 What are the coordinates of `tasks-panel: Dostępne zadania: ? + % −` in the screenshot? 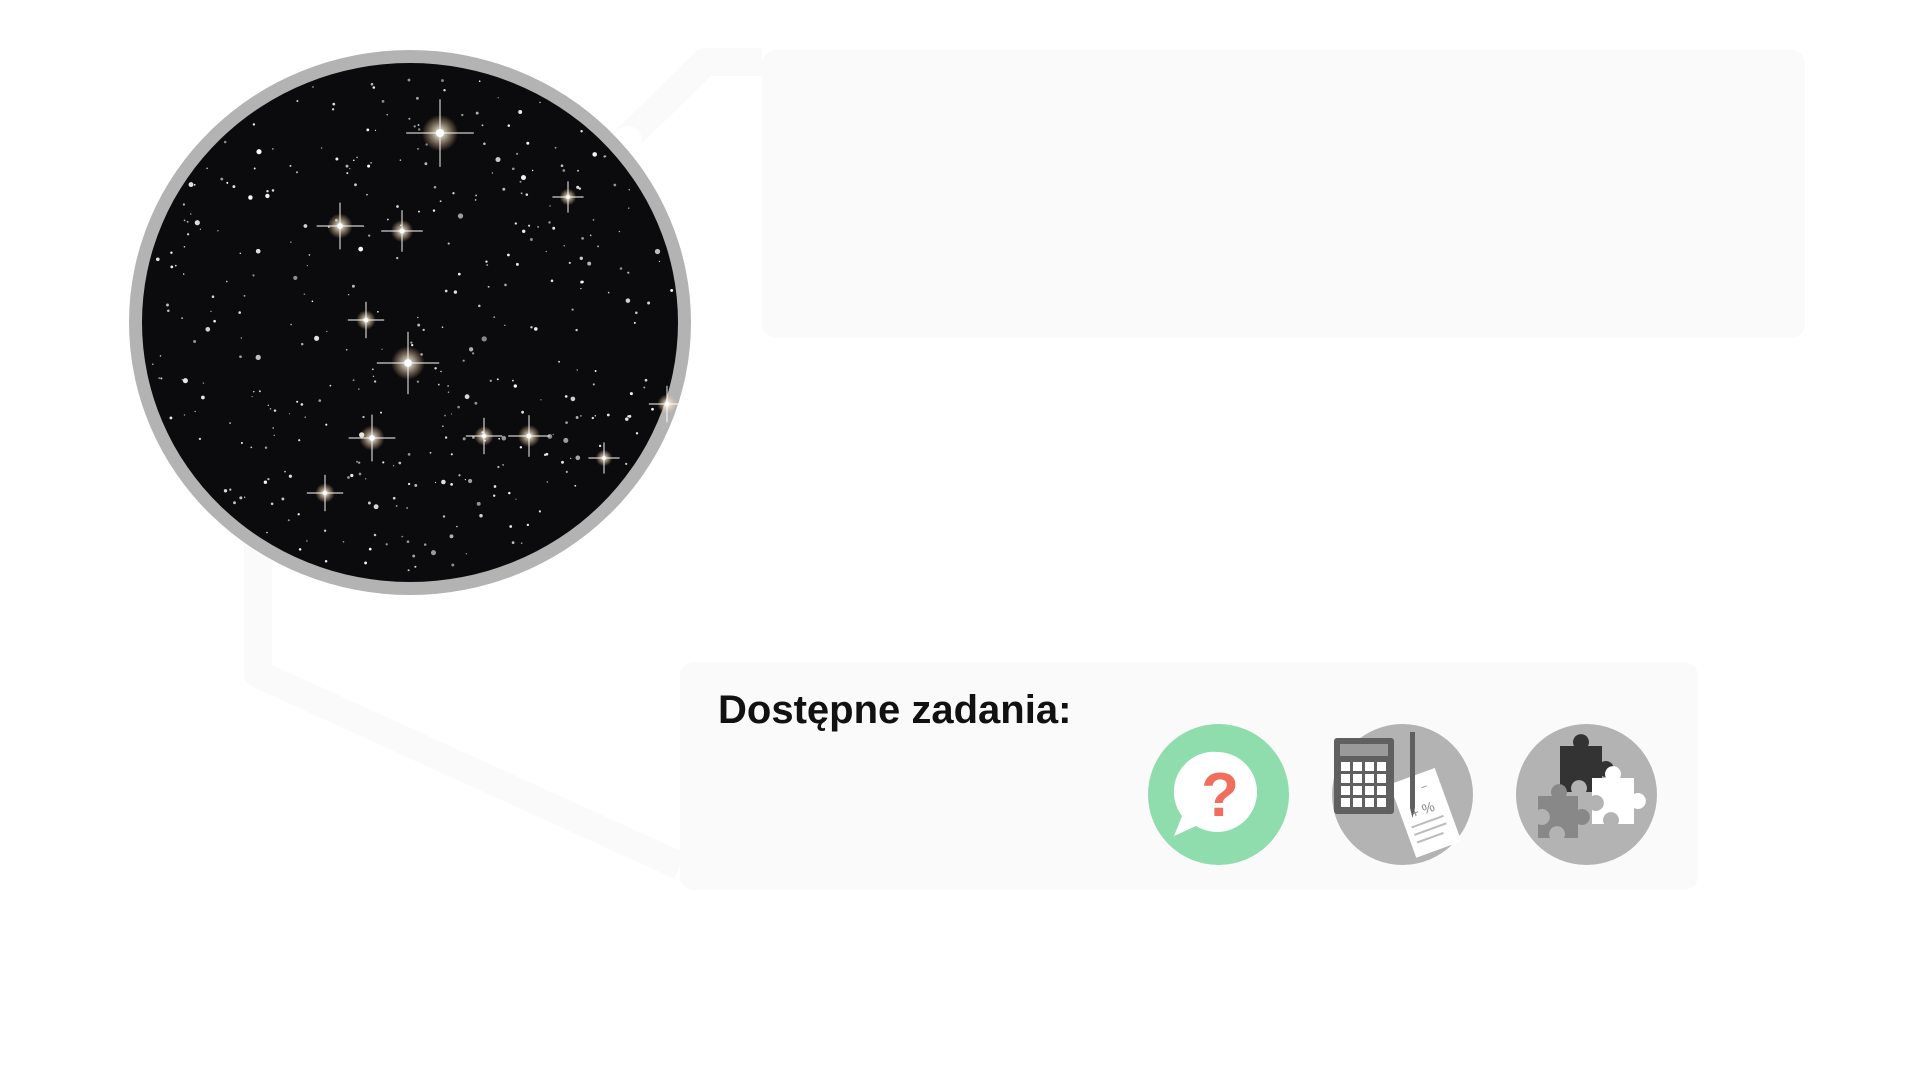 It's located at (1189, 776).